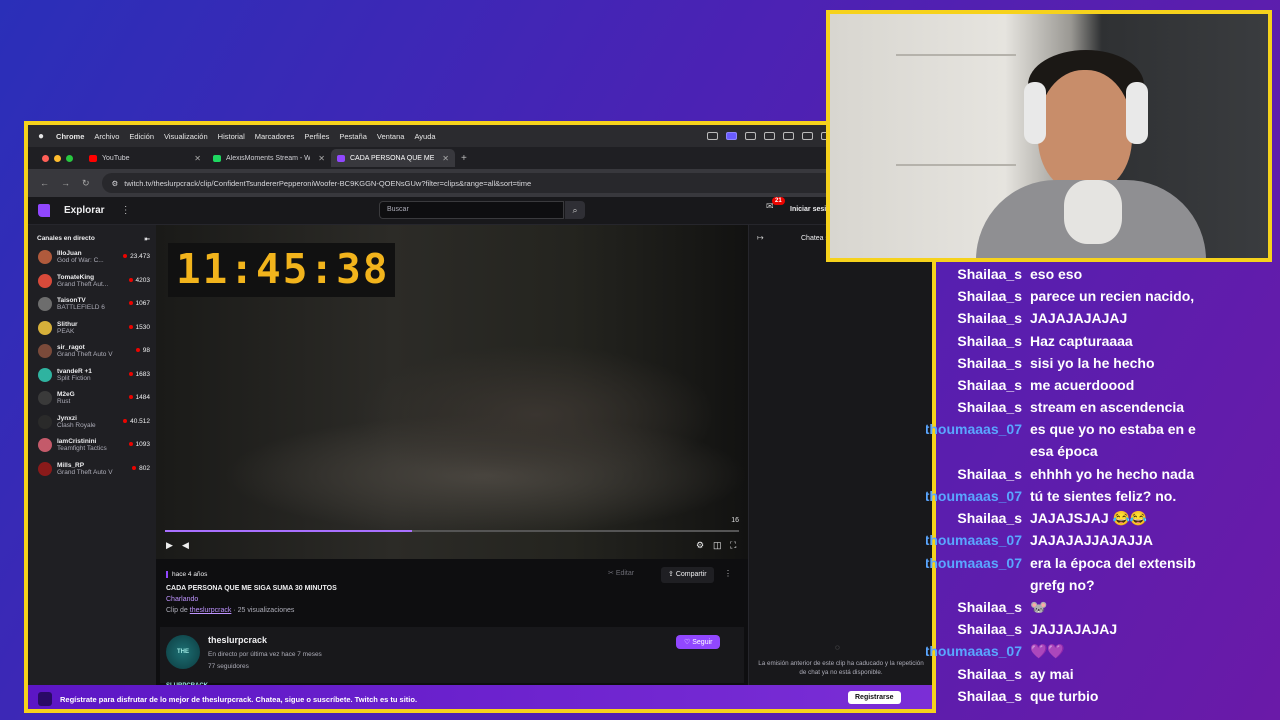 The height and width of the screenshot is (720, 1280). Describe the element at coordinates (44, 183) in the screenshot. I see `back-icon: ←` at that location.